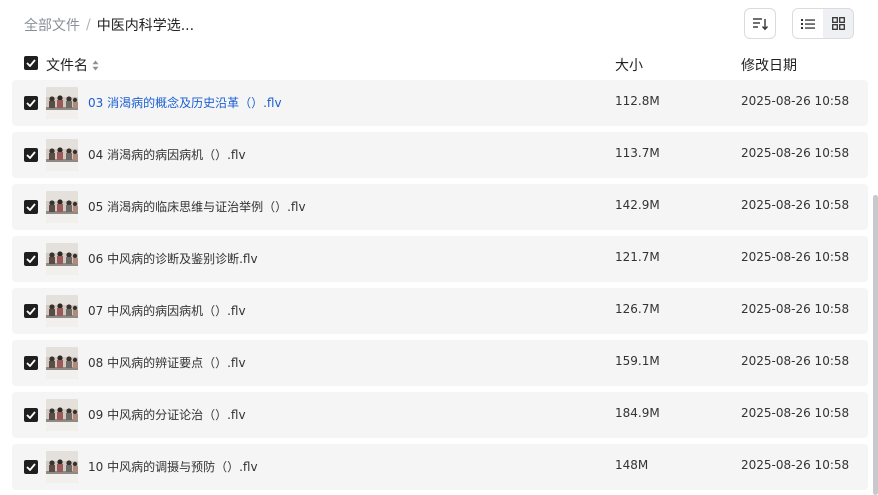 Image resolution: width=878 pixels, height=495 pixels. What do you see at coordinates (637, 257) in the screenshot?
I see `file-size: 121.7M` at bounding box center [637, 257].